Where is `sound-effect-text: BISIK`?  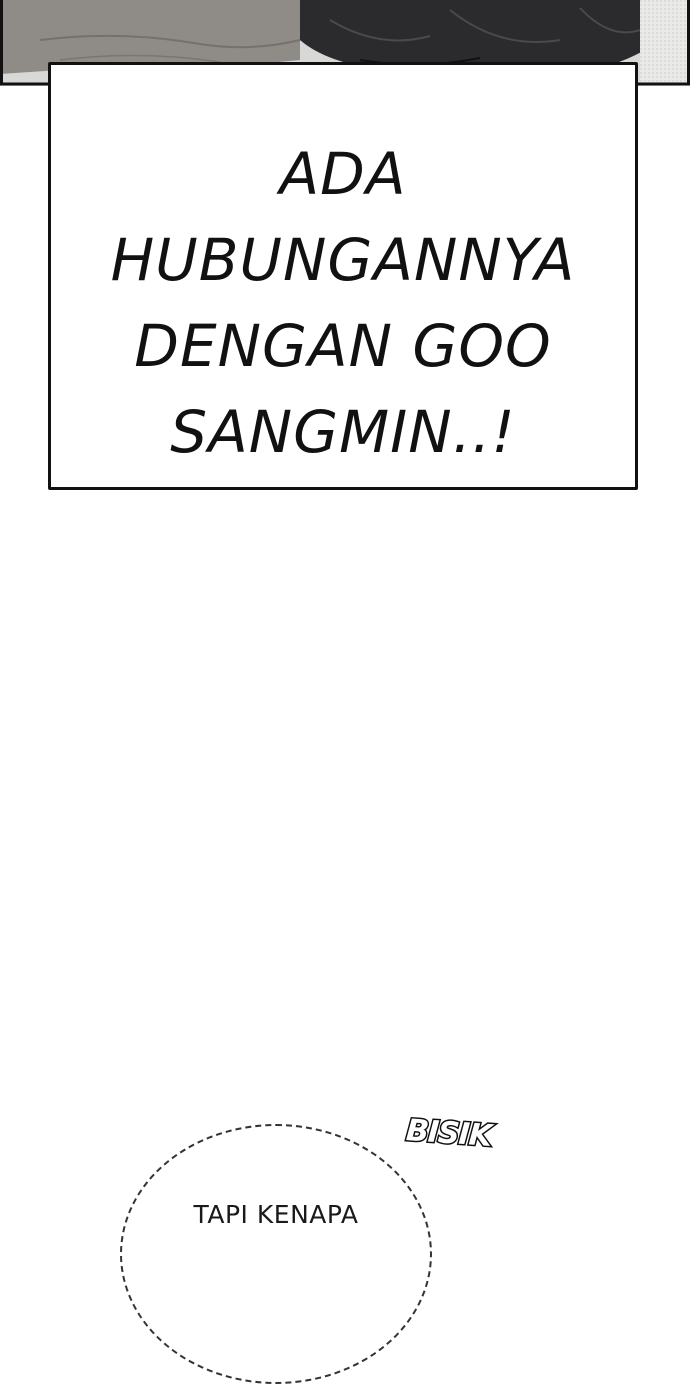 sound-effect-text: BISIK is located at coordinates (448, 1134).